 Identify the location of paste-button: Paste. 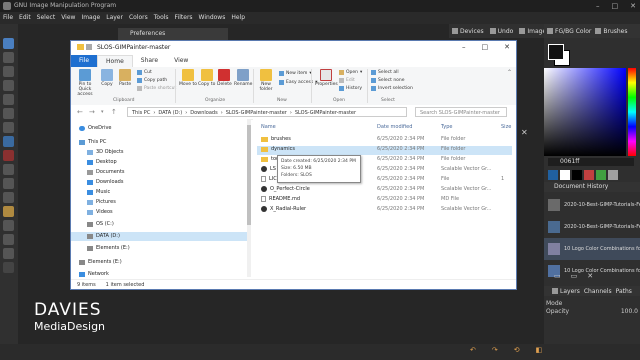
(125, 78).